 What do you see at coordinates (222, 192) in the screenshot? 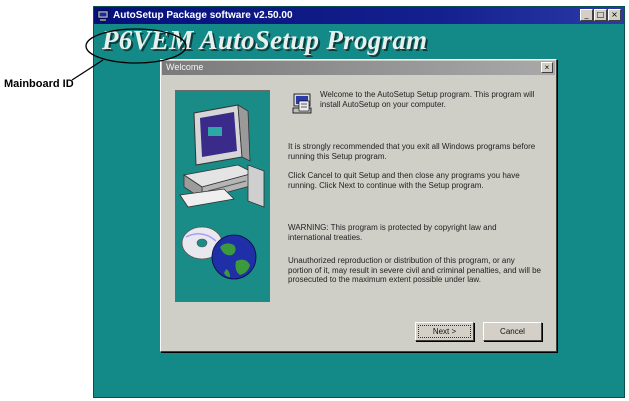
I see `computer-cd-globe-illustration` at bounding box center [222, 192].